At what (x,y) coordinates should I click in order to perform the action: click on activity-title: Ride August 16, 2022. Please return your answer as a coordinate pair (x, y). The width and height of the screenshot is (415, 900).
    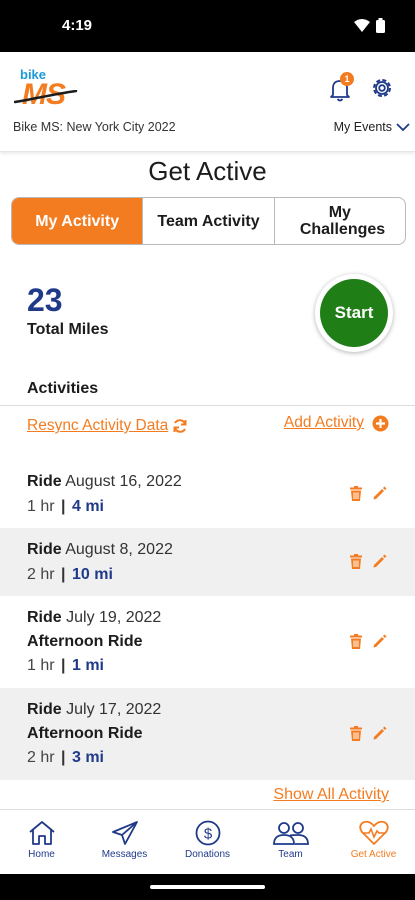
    Looking at the image, I should click on (104, 482).